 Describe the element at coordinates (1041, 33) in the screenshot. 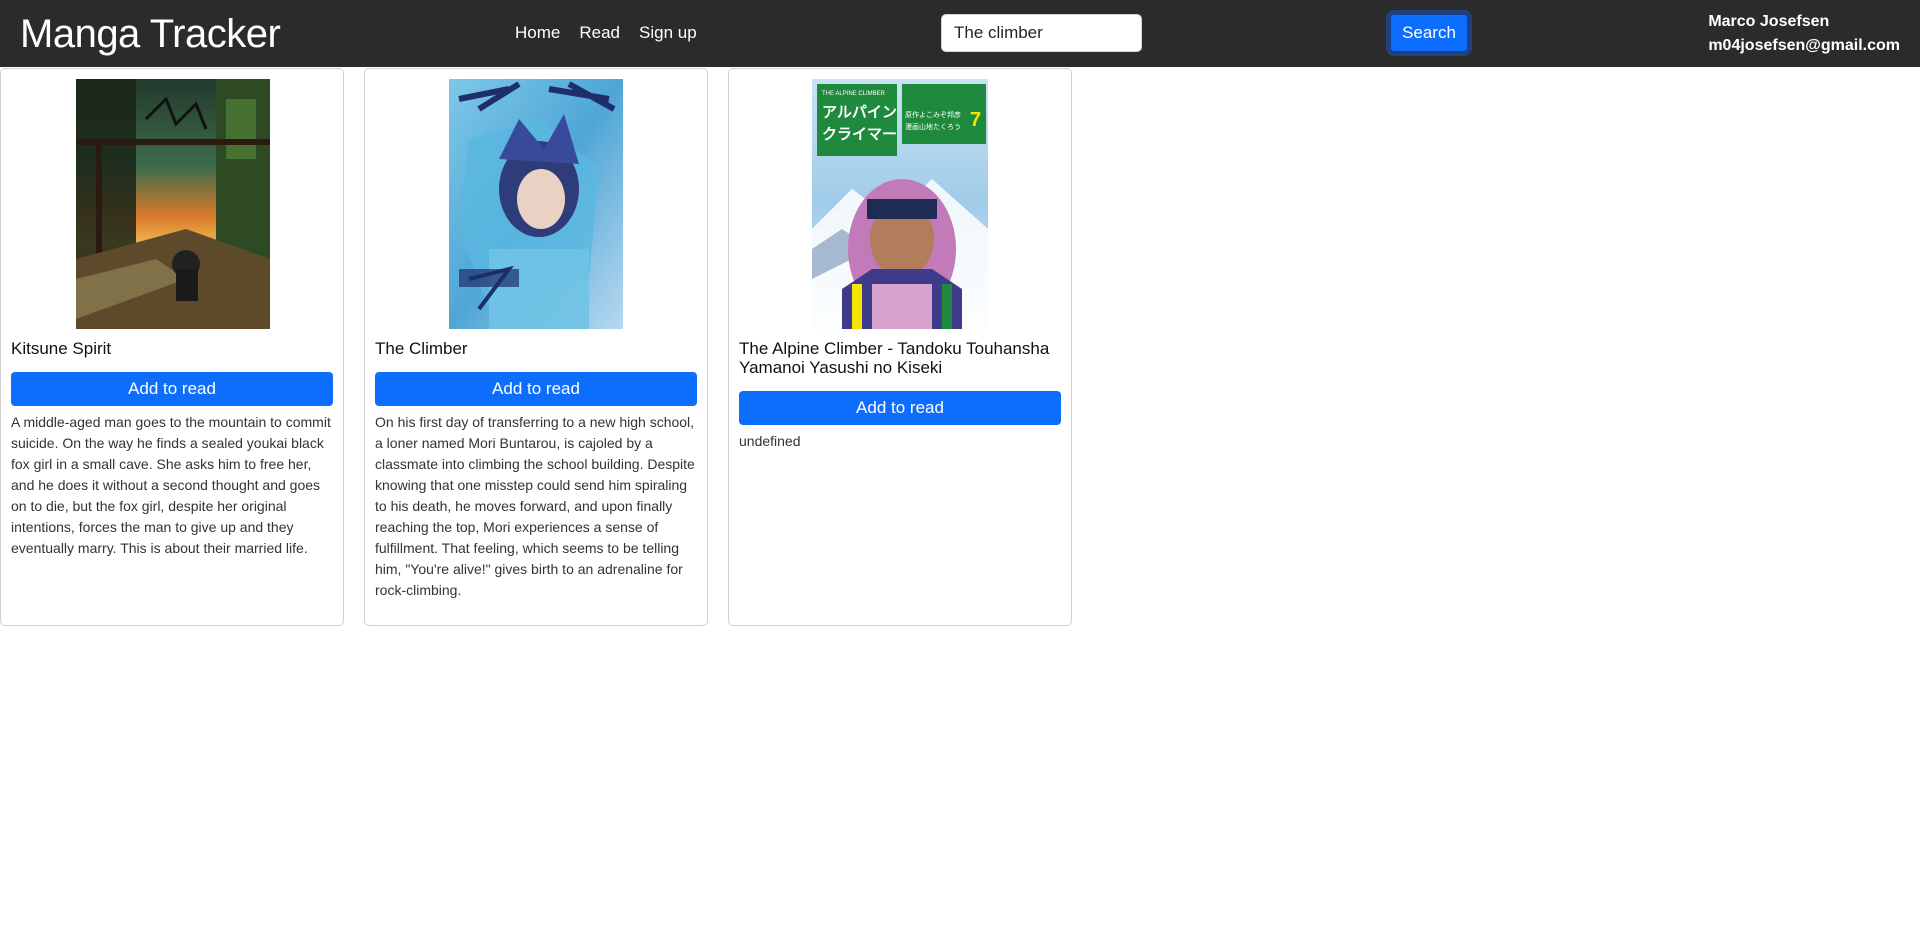

I see `search-input` at that location.